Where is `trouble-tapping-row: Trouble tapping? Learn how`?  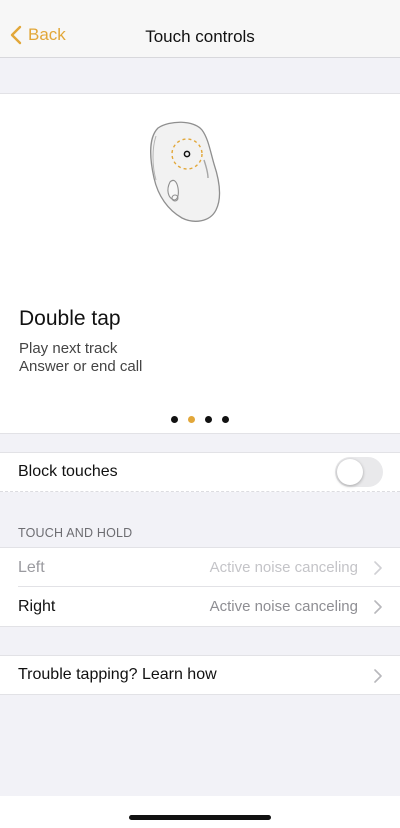 trouble-tapping-row: Trouble tapping? Learn how is located at coordinates (200, 675).